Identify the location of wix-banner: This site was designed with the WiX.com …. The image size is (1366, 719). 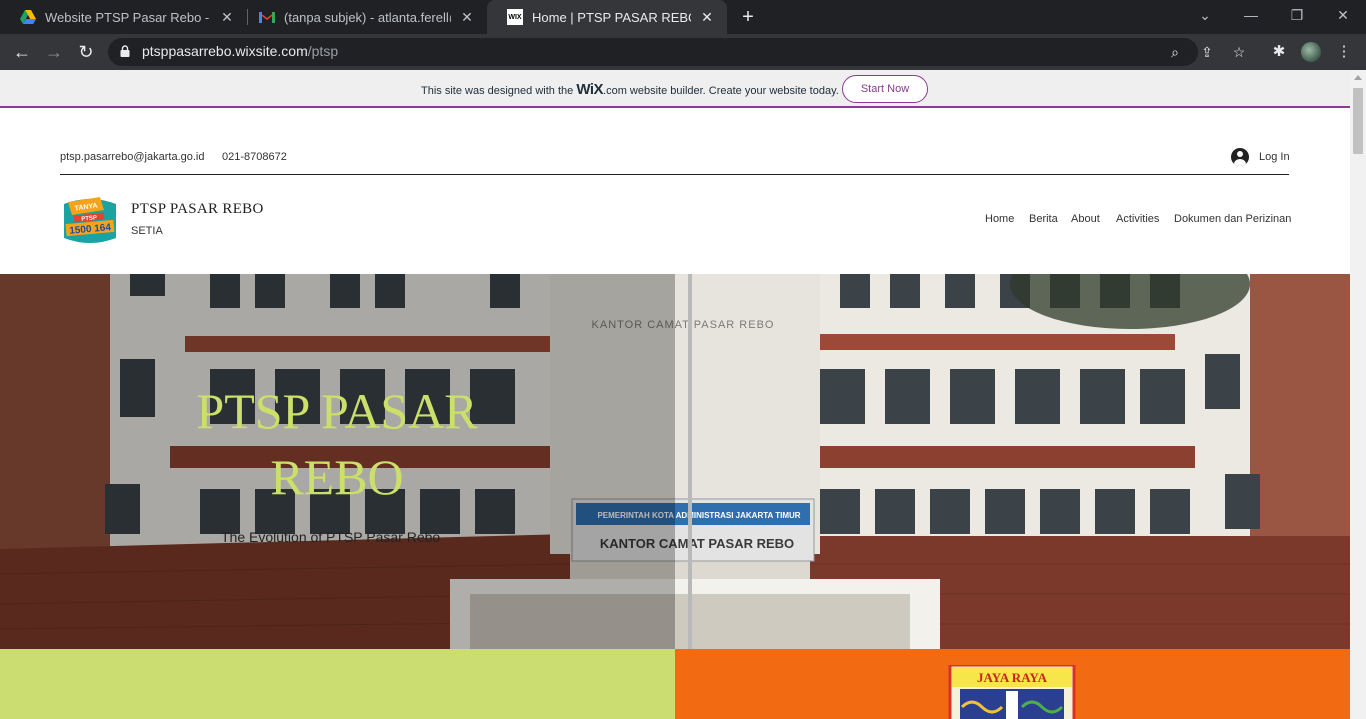
(675, 89).